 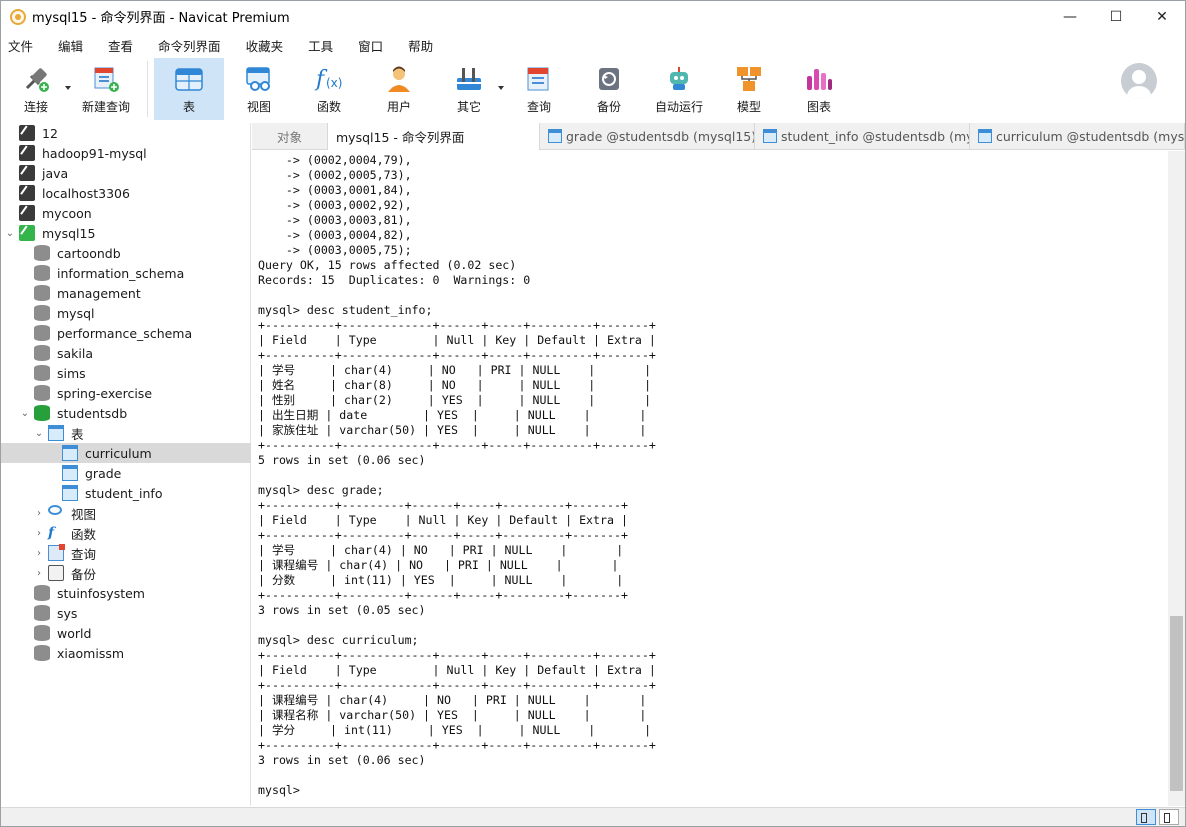 I want to click on tab-label: 对象, so click(x=289, y=137).